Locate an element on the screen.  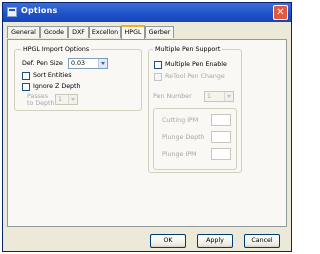
passes-label-line2: to Depth is located at coordinates (41, 103).